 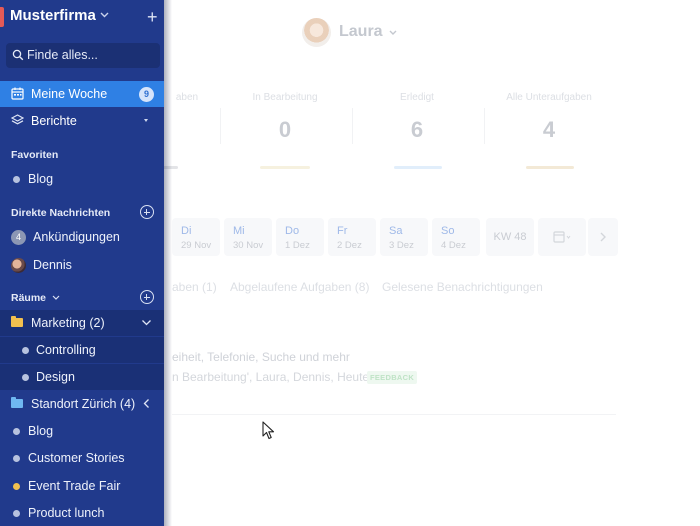 I want to click on day-name: Fr, so click(x=342, y=231).